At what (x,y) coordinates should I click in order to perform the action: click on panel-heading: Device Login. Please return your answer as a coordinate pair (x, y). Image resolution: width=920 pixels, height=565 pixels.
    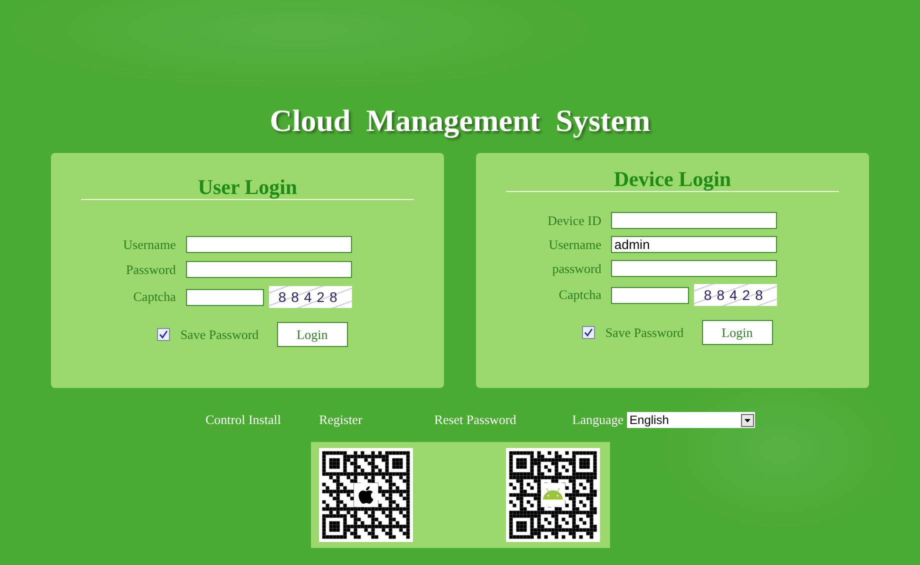
    Looking at the image, I should click on (673, 179).